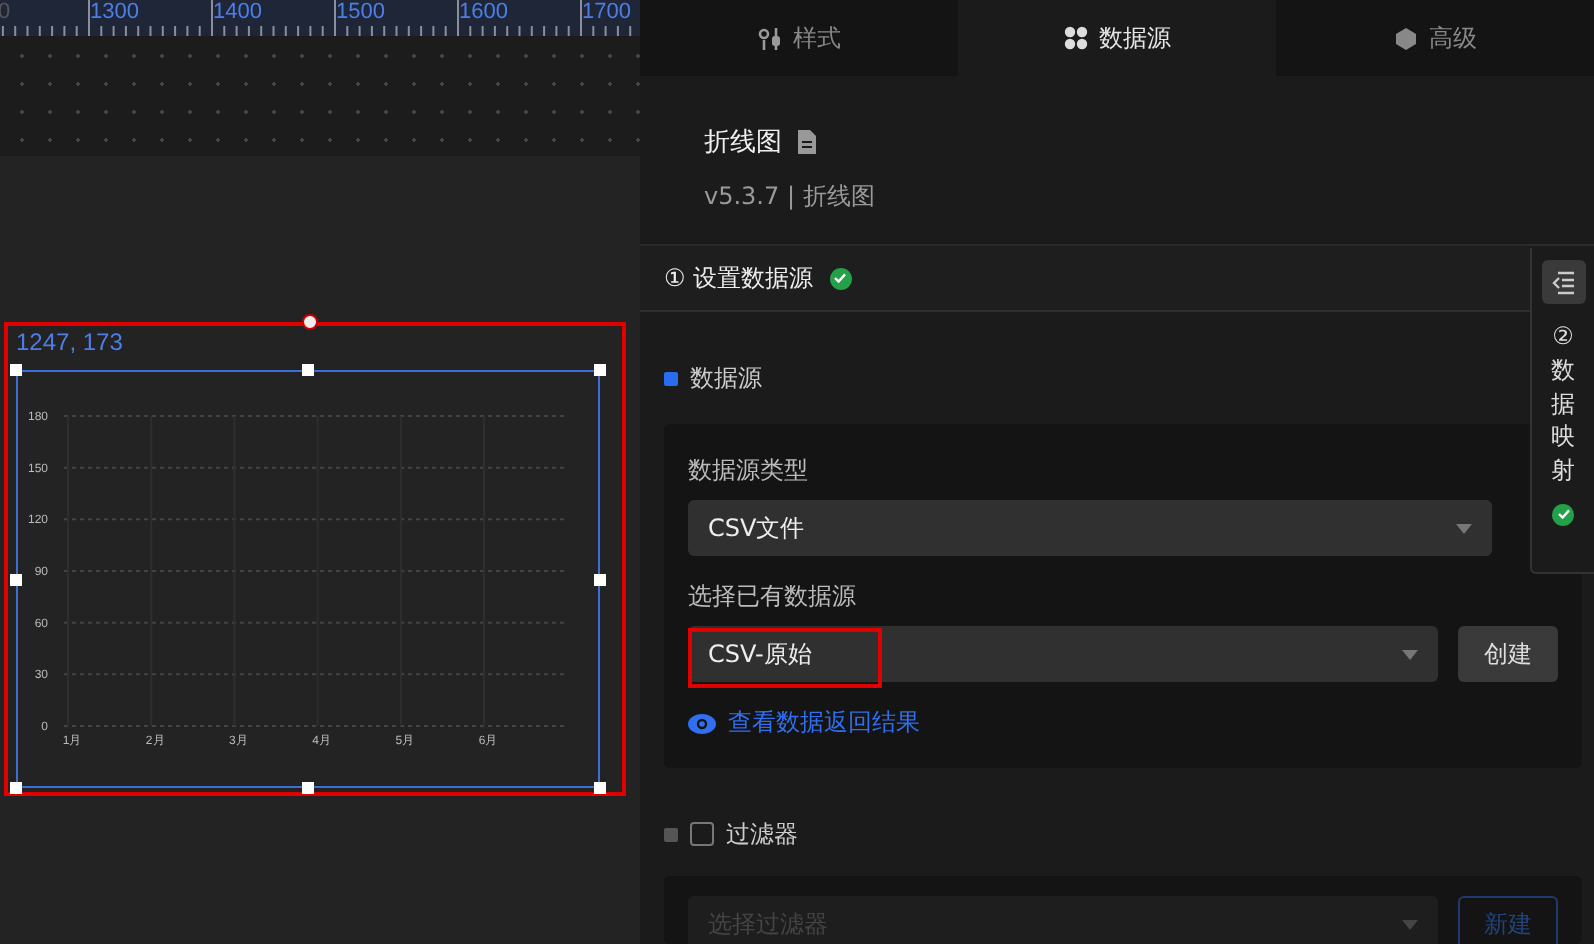 The width and height of the screenshot is (1594, 944). I want to click on document-icon, so click(807, 142).